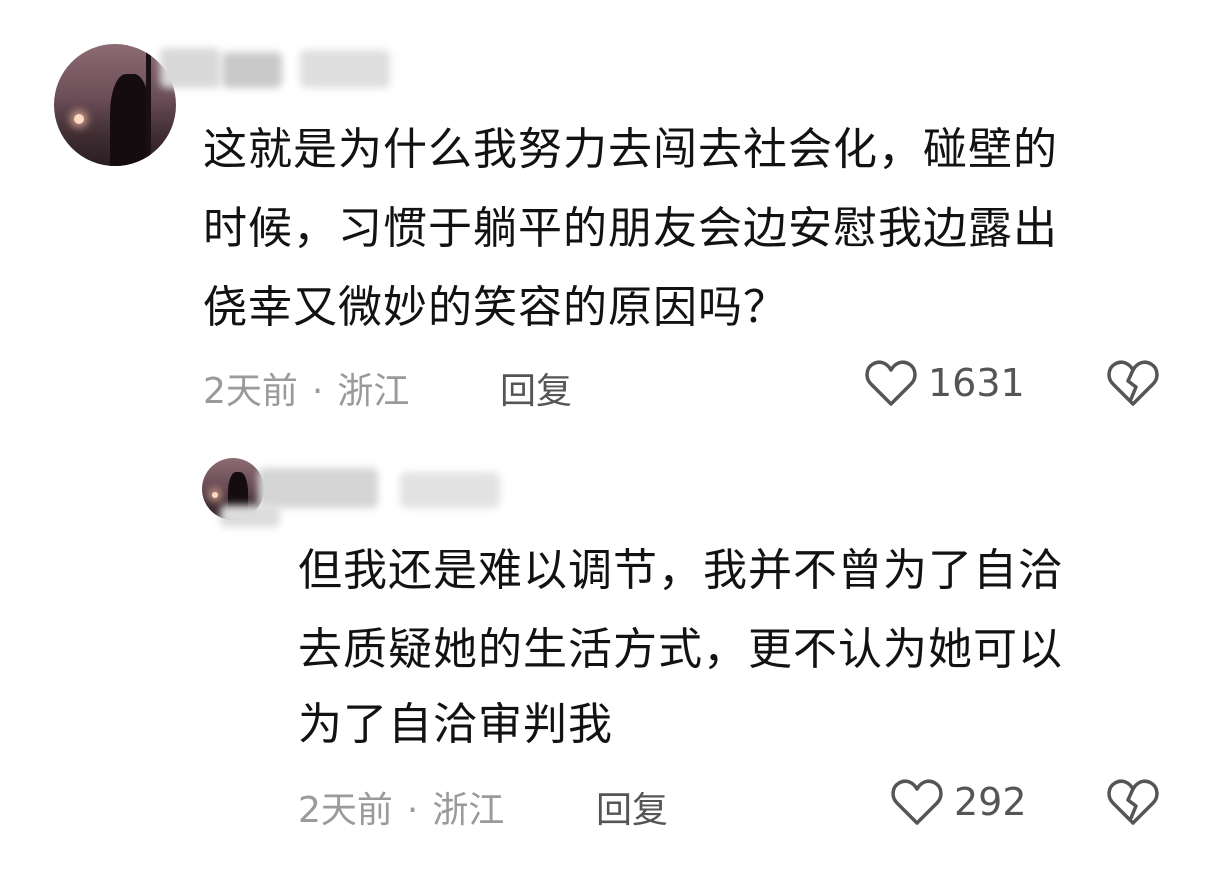 The height and width of the screenshot is (873, 1224). I want to click on like-count: 1631, so click(976, 383).